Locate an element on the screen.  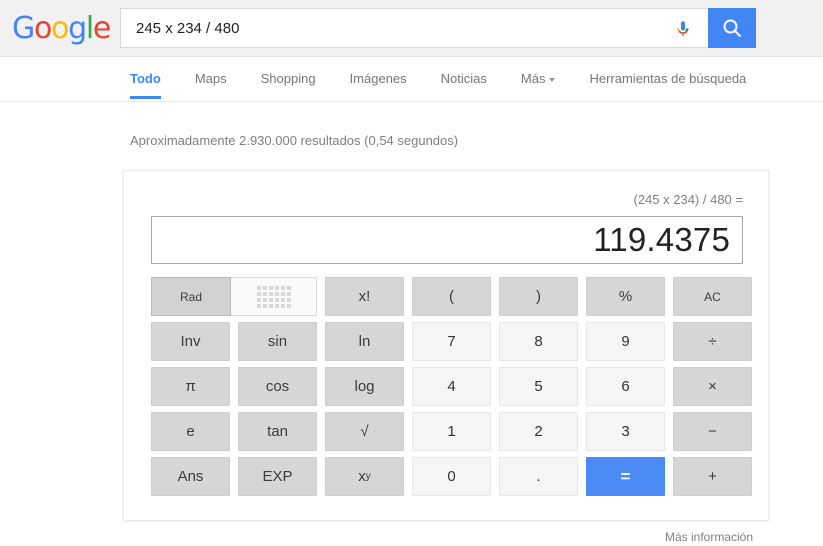
key-0: 0 is located at coordinates (451, 476).